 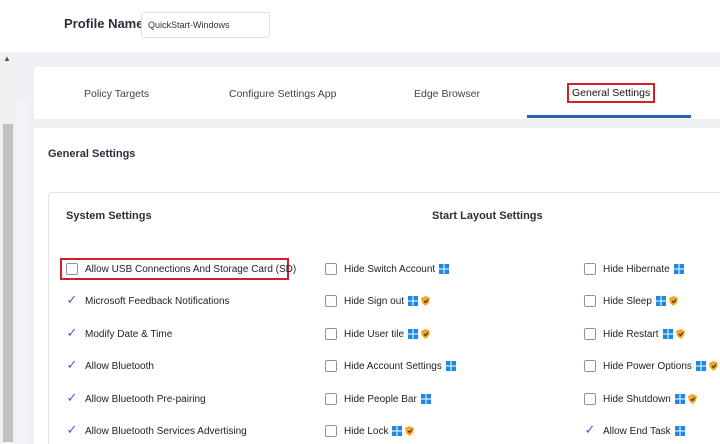 What do you see at coordinates (609, 116) in the screenshot?
I see `active-tab-indicator` at bounding box center [609, 116].